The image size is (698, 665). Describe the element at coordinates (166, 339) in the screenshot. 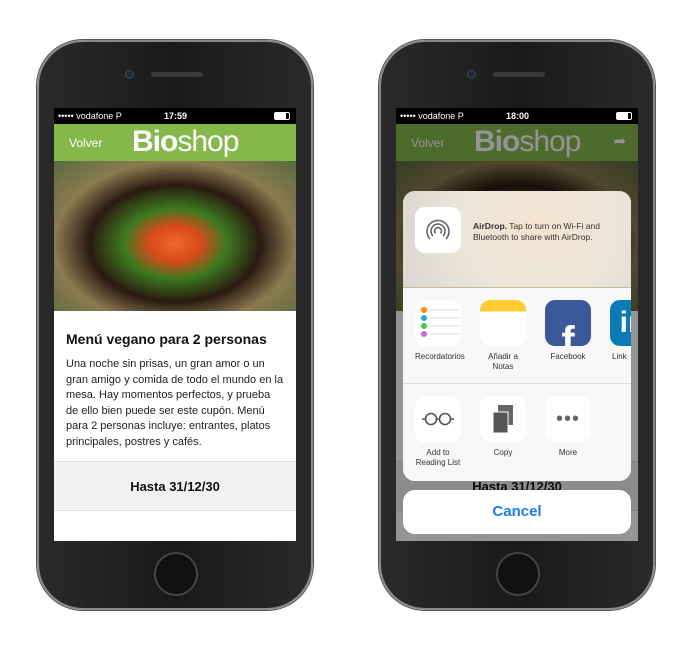

I see `offer-title: Menú vegano para 2 personas` at that location.